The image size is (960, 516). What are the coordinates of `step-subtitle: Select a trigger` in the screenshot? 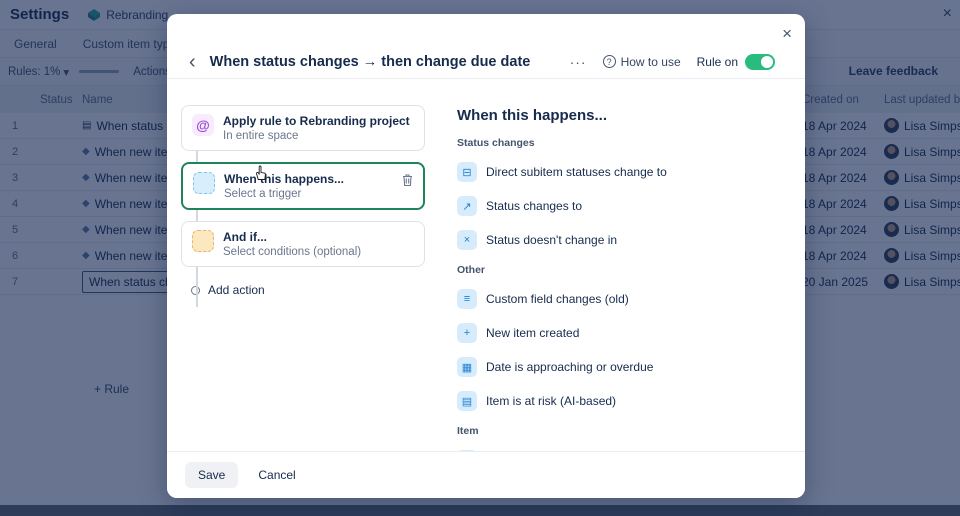 It's located at (263, 194).